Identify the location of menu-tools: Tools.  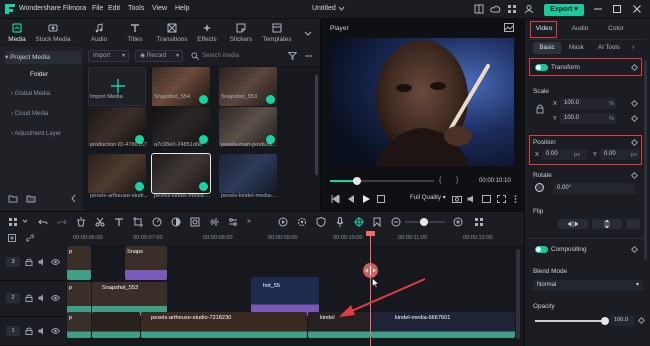
(136, 8).